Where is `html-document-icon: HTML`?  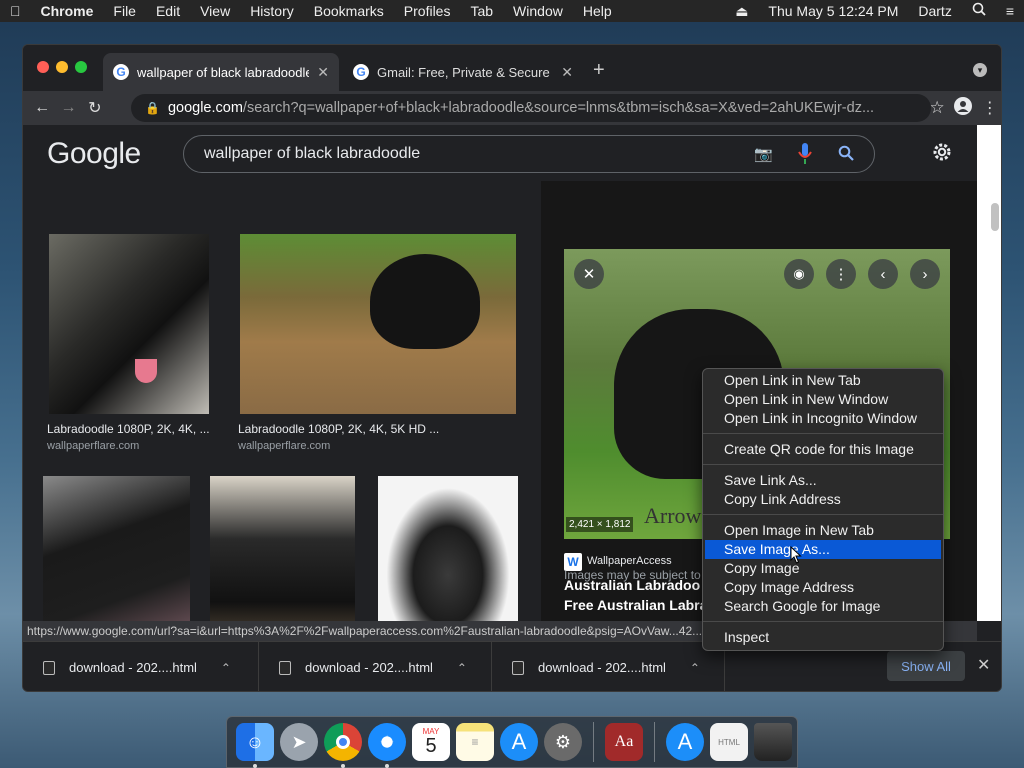 html-document-icon: HTML is located at coordinates (729, 742).